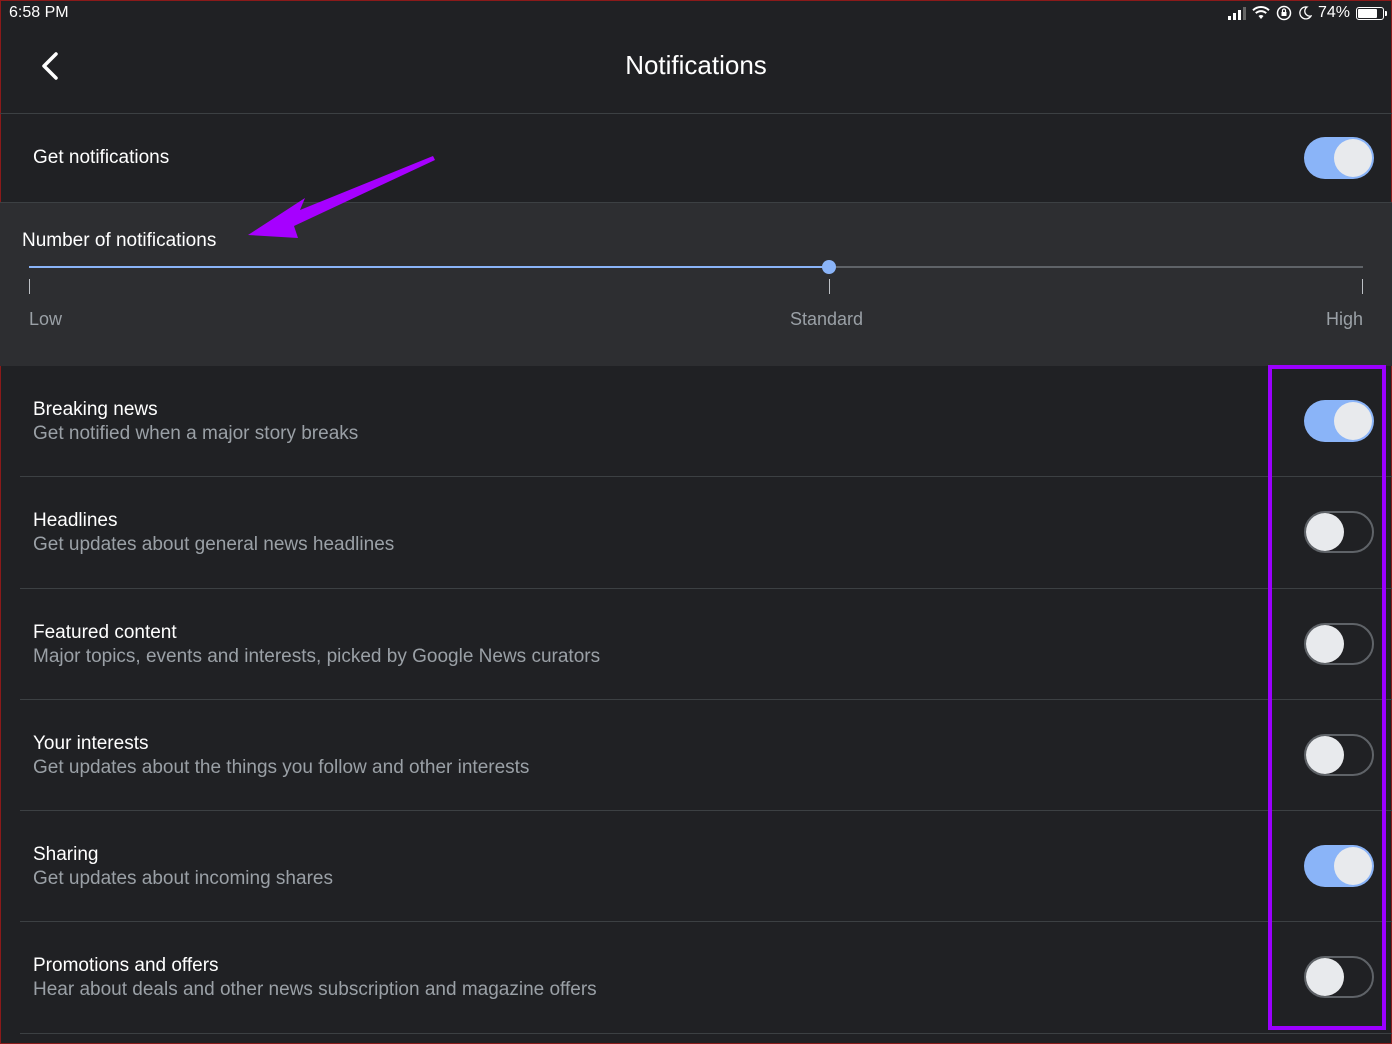 The image size is (1392, 1044). Describe the element at coordinates (1344, 319) in the screenshot. I see `level-label-high: High` at that location.